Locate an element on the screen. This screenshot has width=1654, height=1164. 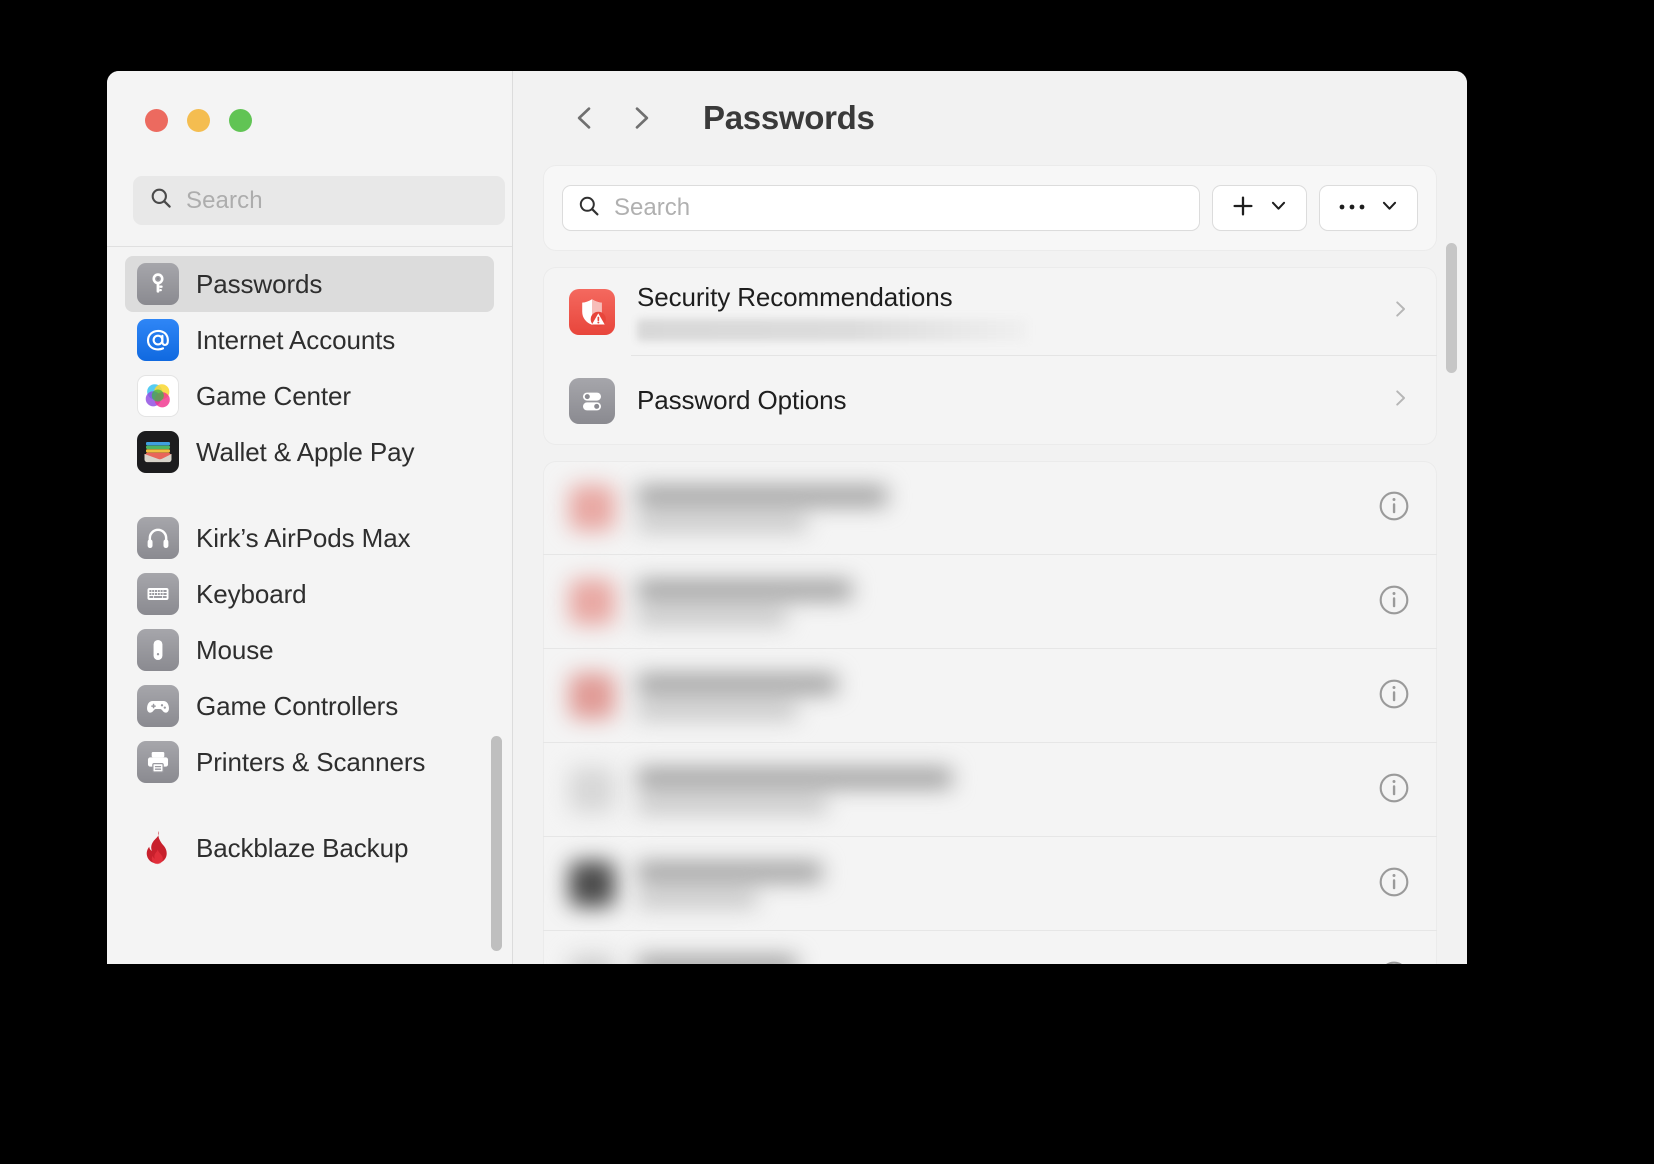
sidebar-item-printers-scanners: Printers & Scanners is located at coordinates (309, 762).